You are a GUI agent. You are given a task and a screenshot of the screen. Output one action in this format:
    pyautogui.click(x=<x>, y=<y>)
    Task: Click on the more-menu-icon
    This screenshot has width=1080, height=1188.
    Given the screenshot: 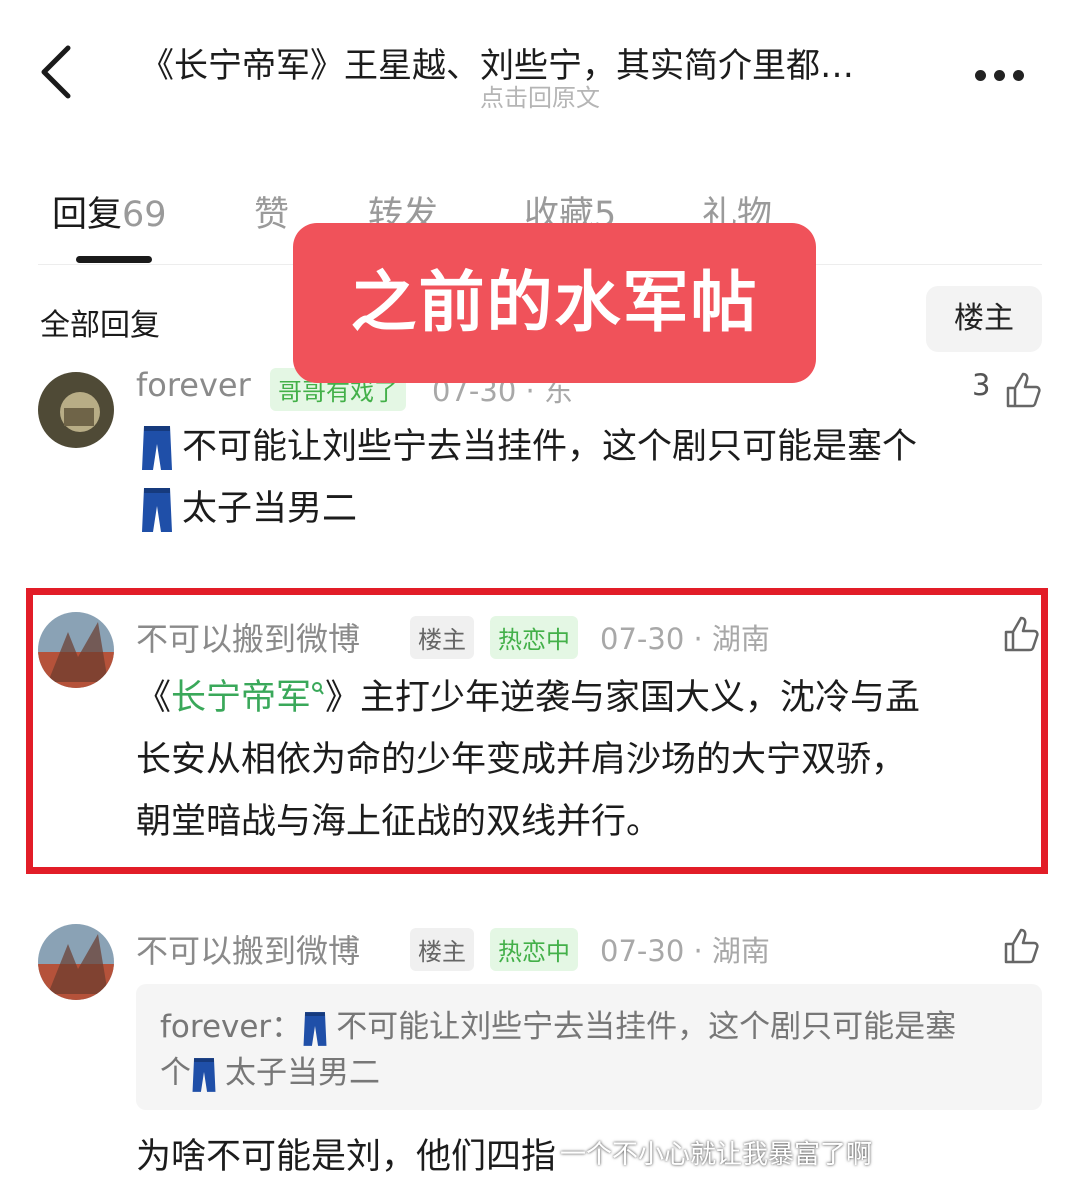 What is the action you would take?
    pyautogui.click(x=1003, y=75)
    